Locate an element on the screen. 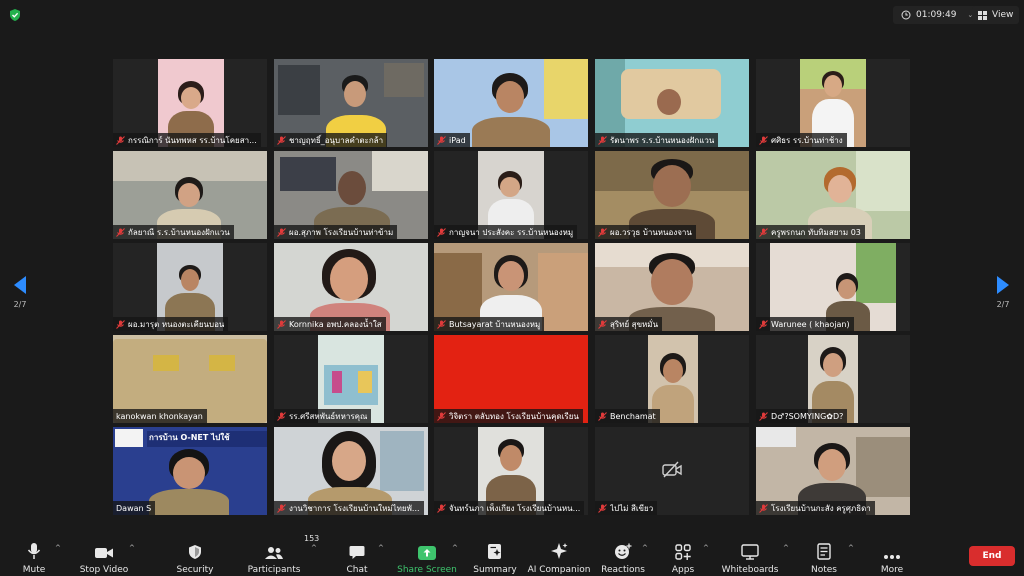 The width and height of the screenshot is (1024, 576). participant-name-bar: กัลยาณี ร.ร.บ้านหนองฝักแวน is located at coordinates (173, 232).